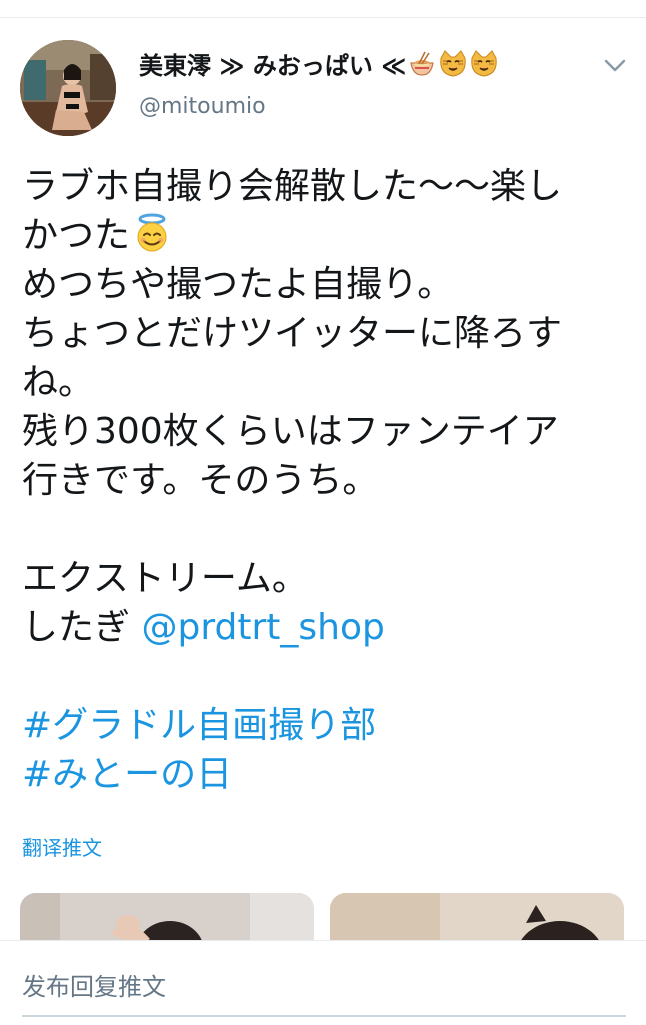  What do you see at coordinates (127, 774) in the screenshot?
I see `hashtag-link: #みとーの日` at bounding box center [127, 774].